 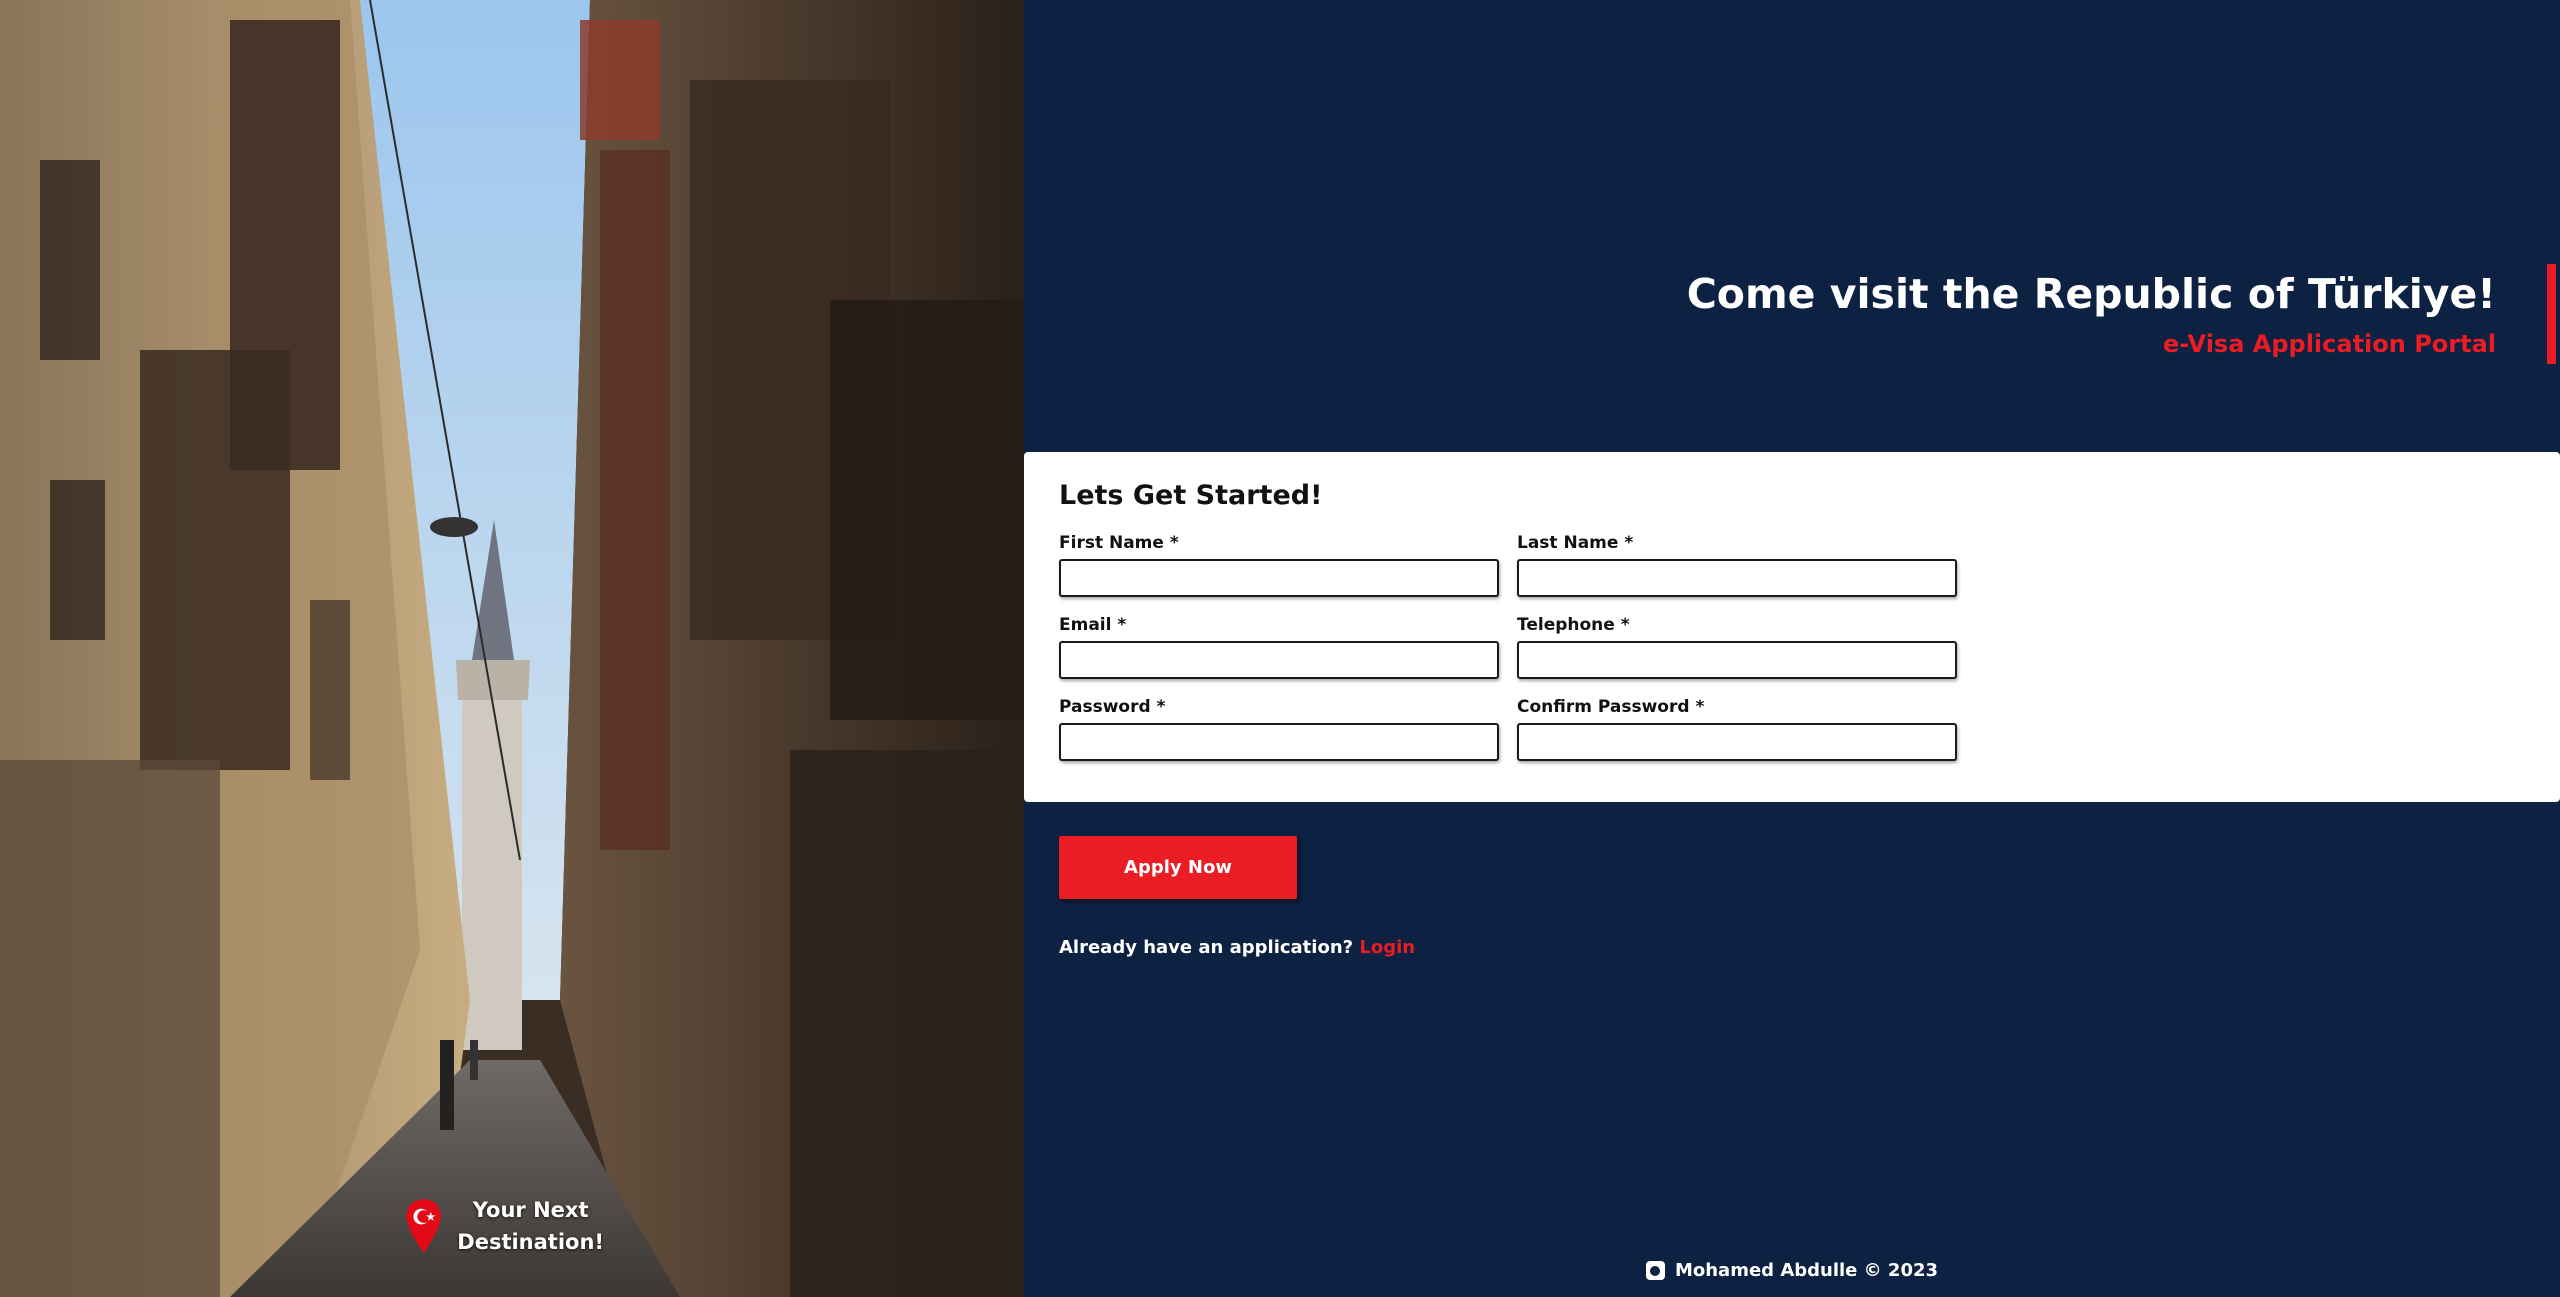 What do you see at coordinates (1093, 625) in the screenshot?
I see `email-label: Email *` at bounding box center [1093, 625].